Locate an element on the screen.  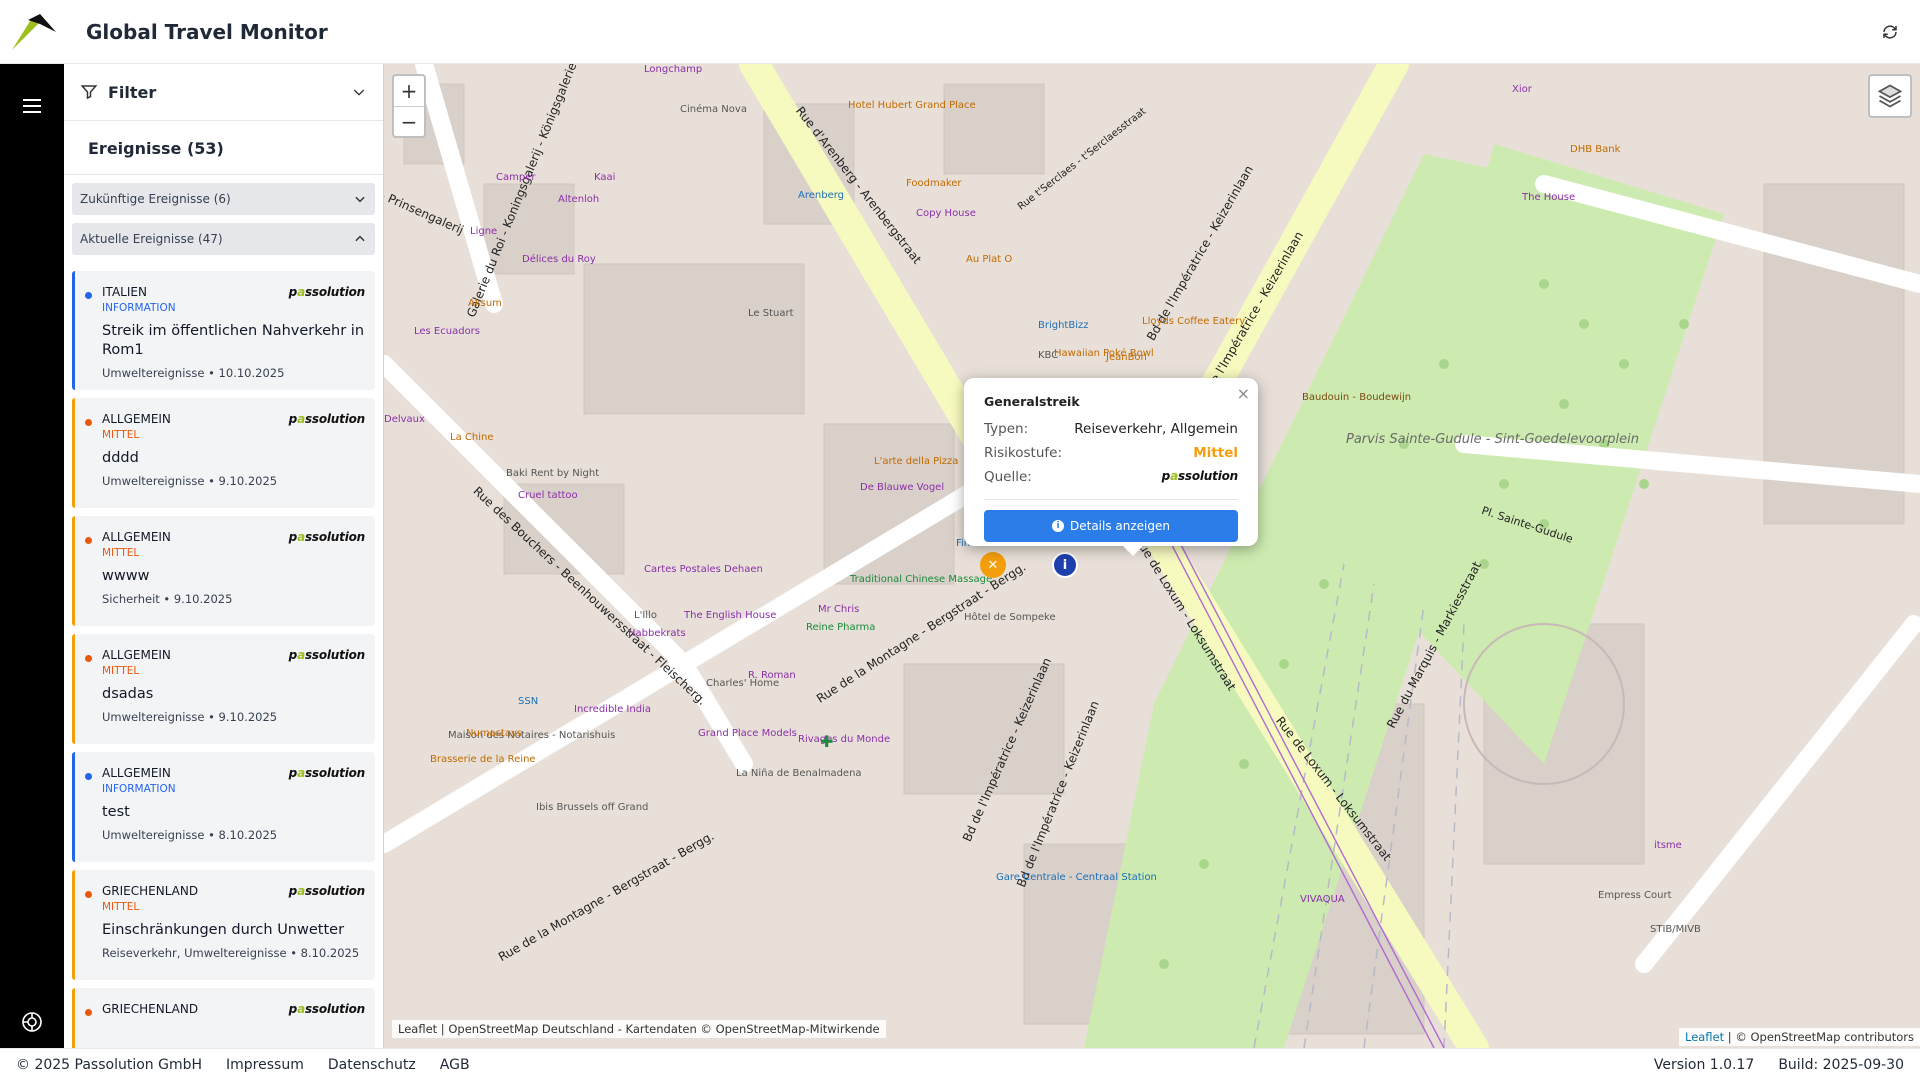
place-label: Cartes Postales Dehaen is located at coordinates (703, 569).